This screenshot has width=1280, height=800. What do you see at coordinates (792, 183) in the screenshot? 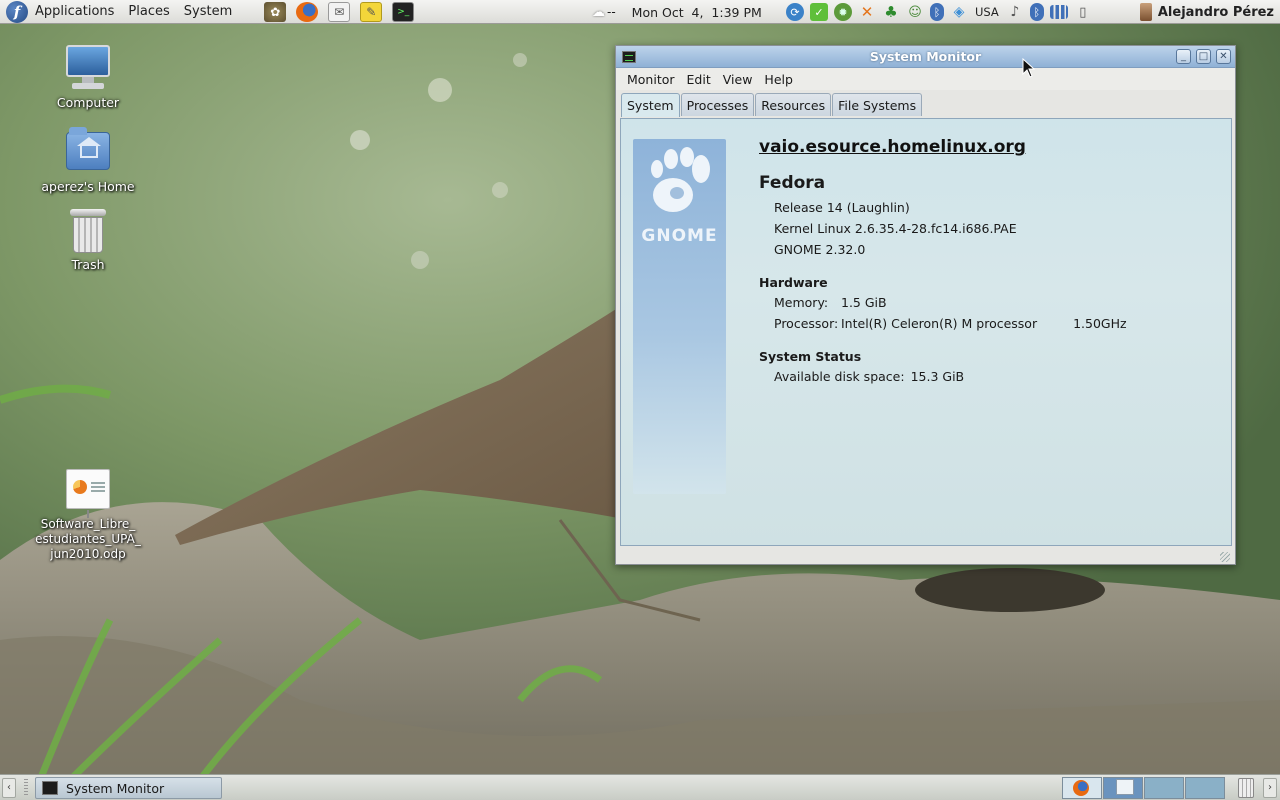
I see `distro-name: Fedora` at bounding box center [792, 183].